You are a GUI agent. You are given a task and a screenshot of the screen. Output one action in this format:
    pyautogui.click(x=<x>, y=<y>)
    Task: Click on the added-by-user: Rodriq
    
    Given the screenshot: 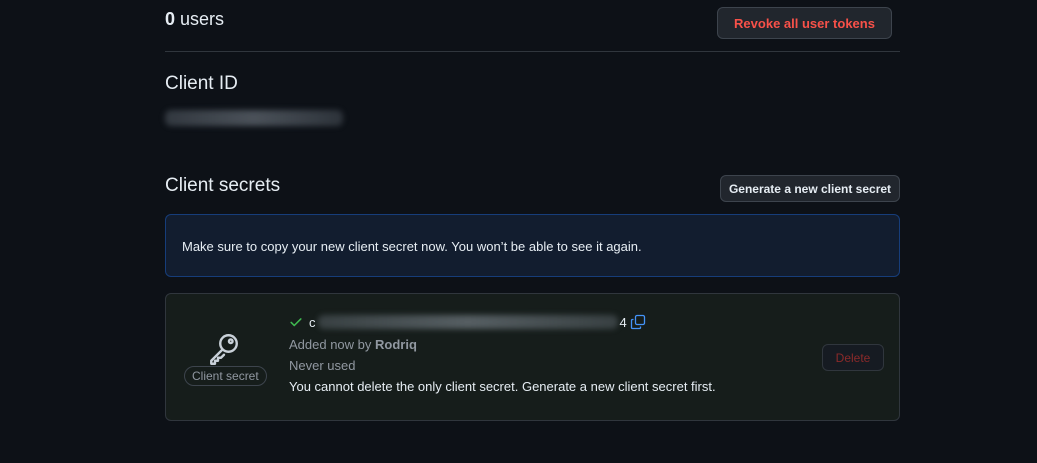 What is the action you would take?
    pyautogui.click(x=396, y=344)
    